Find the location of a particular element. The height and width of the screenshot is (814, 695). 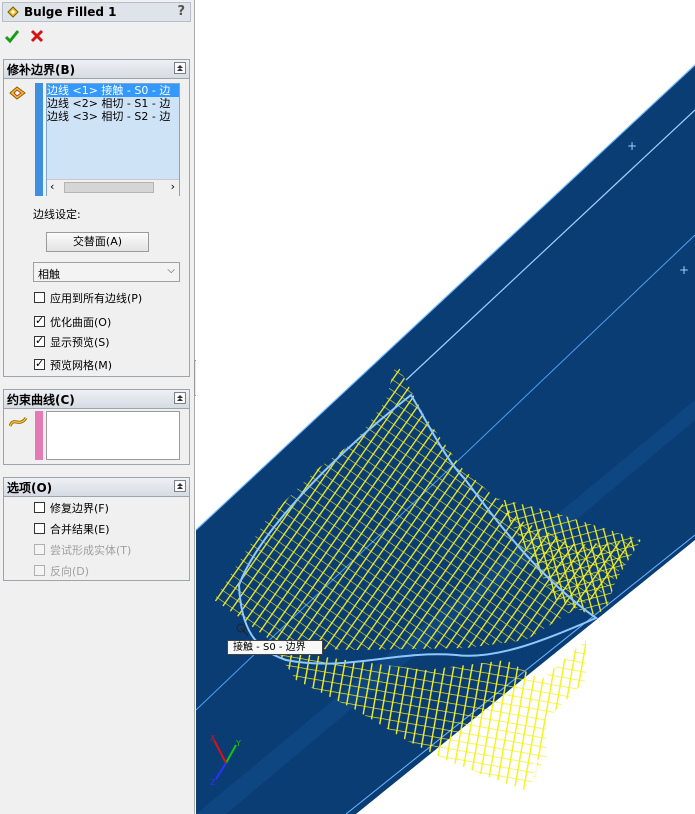

constraint-curves-header: 约束曲线(C) is located at coordinates (96, 399).